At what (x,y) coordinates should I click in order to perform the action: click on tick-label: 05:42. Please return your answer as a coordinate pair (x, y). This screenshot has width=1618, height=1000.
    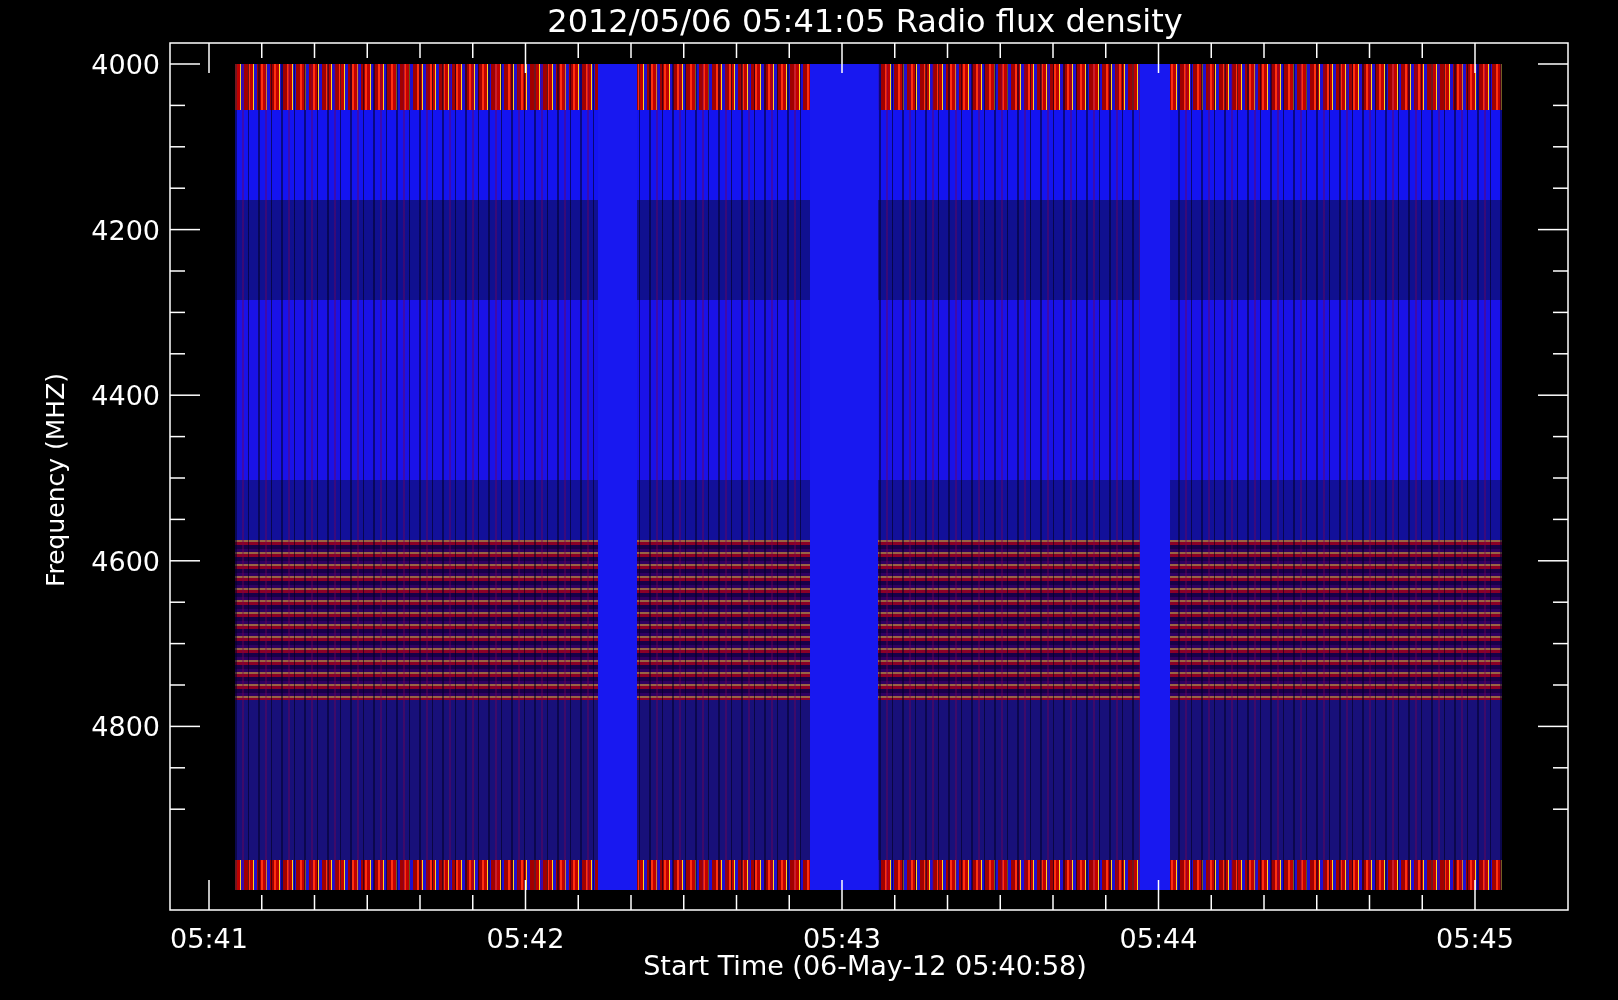
    Looking at the image, I should click on (525, 938).